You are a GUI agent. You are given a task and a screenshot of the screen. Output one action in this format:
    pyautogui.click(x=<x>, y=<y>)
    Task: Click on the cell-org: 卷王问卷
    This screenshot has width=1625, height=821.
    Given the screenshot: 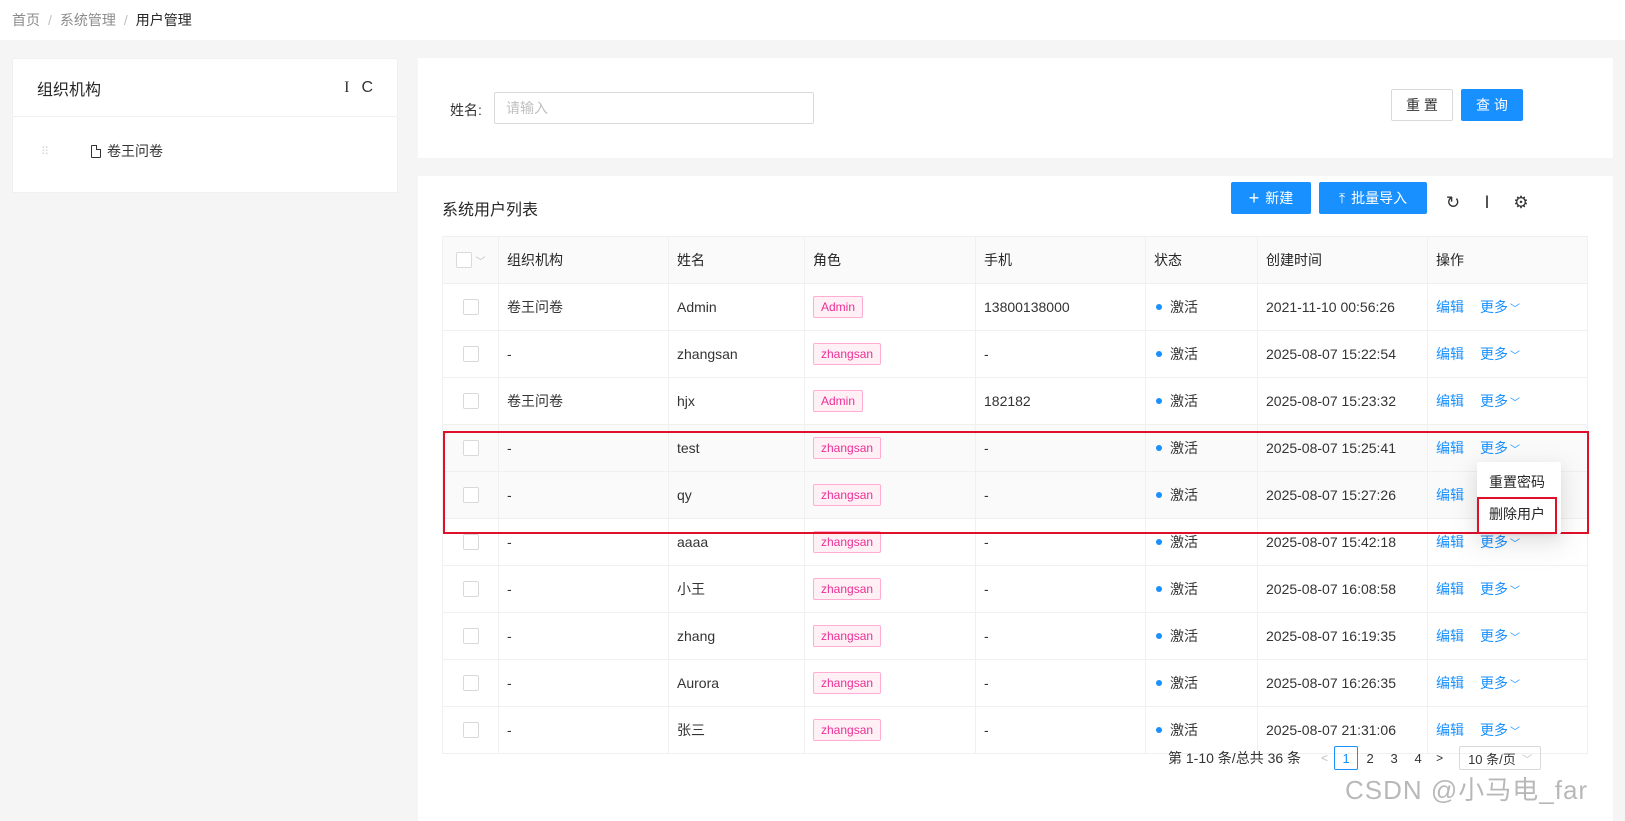 What is the action you would take?
    pyautogui.click(x=584, y=401)
    